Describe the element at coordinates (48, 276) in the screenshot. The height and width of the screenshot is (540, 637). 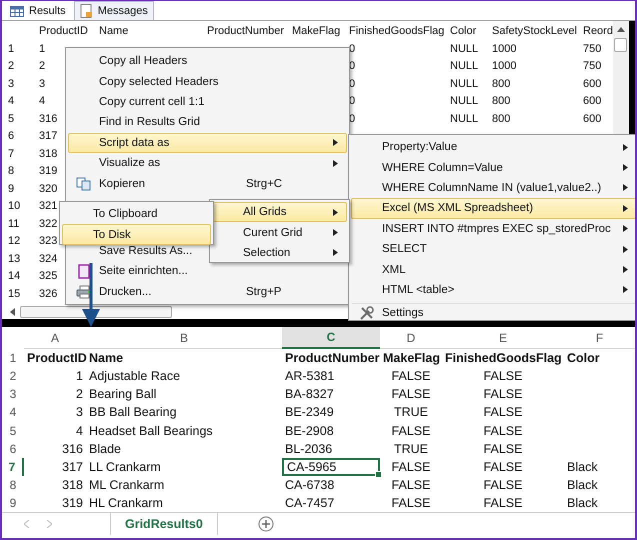
I see `grid-cell: 325` at that location.